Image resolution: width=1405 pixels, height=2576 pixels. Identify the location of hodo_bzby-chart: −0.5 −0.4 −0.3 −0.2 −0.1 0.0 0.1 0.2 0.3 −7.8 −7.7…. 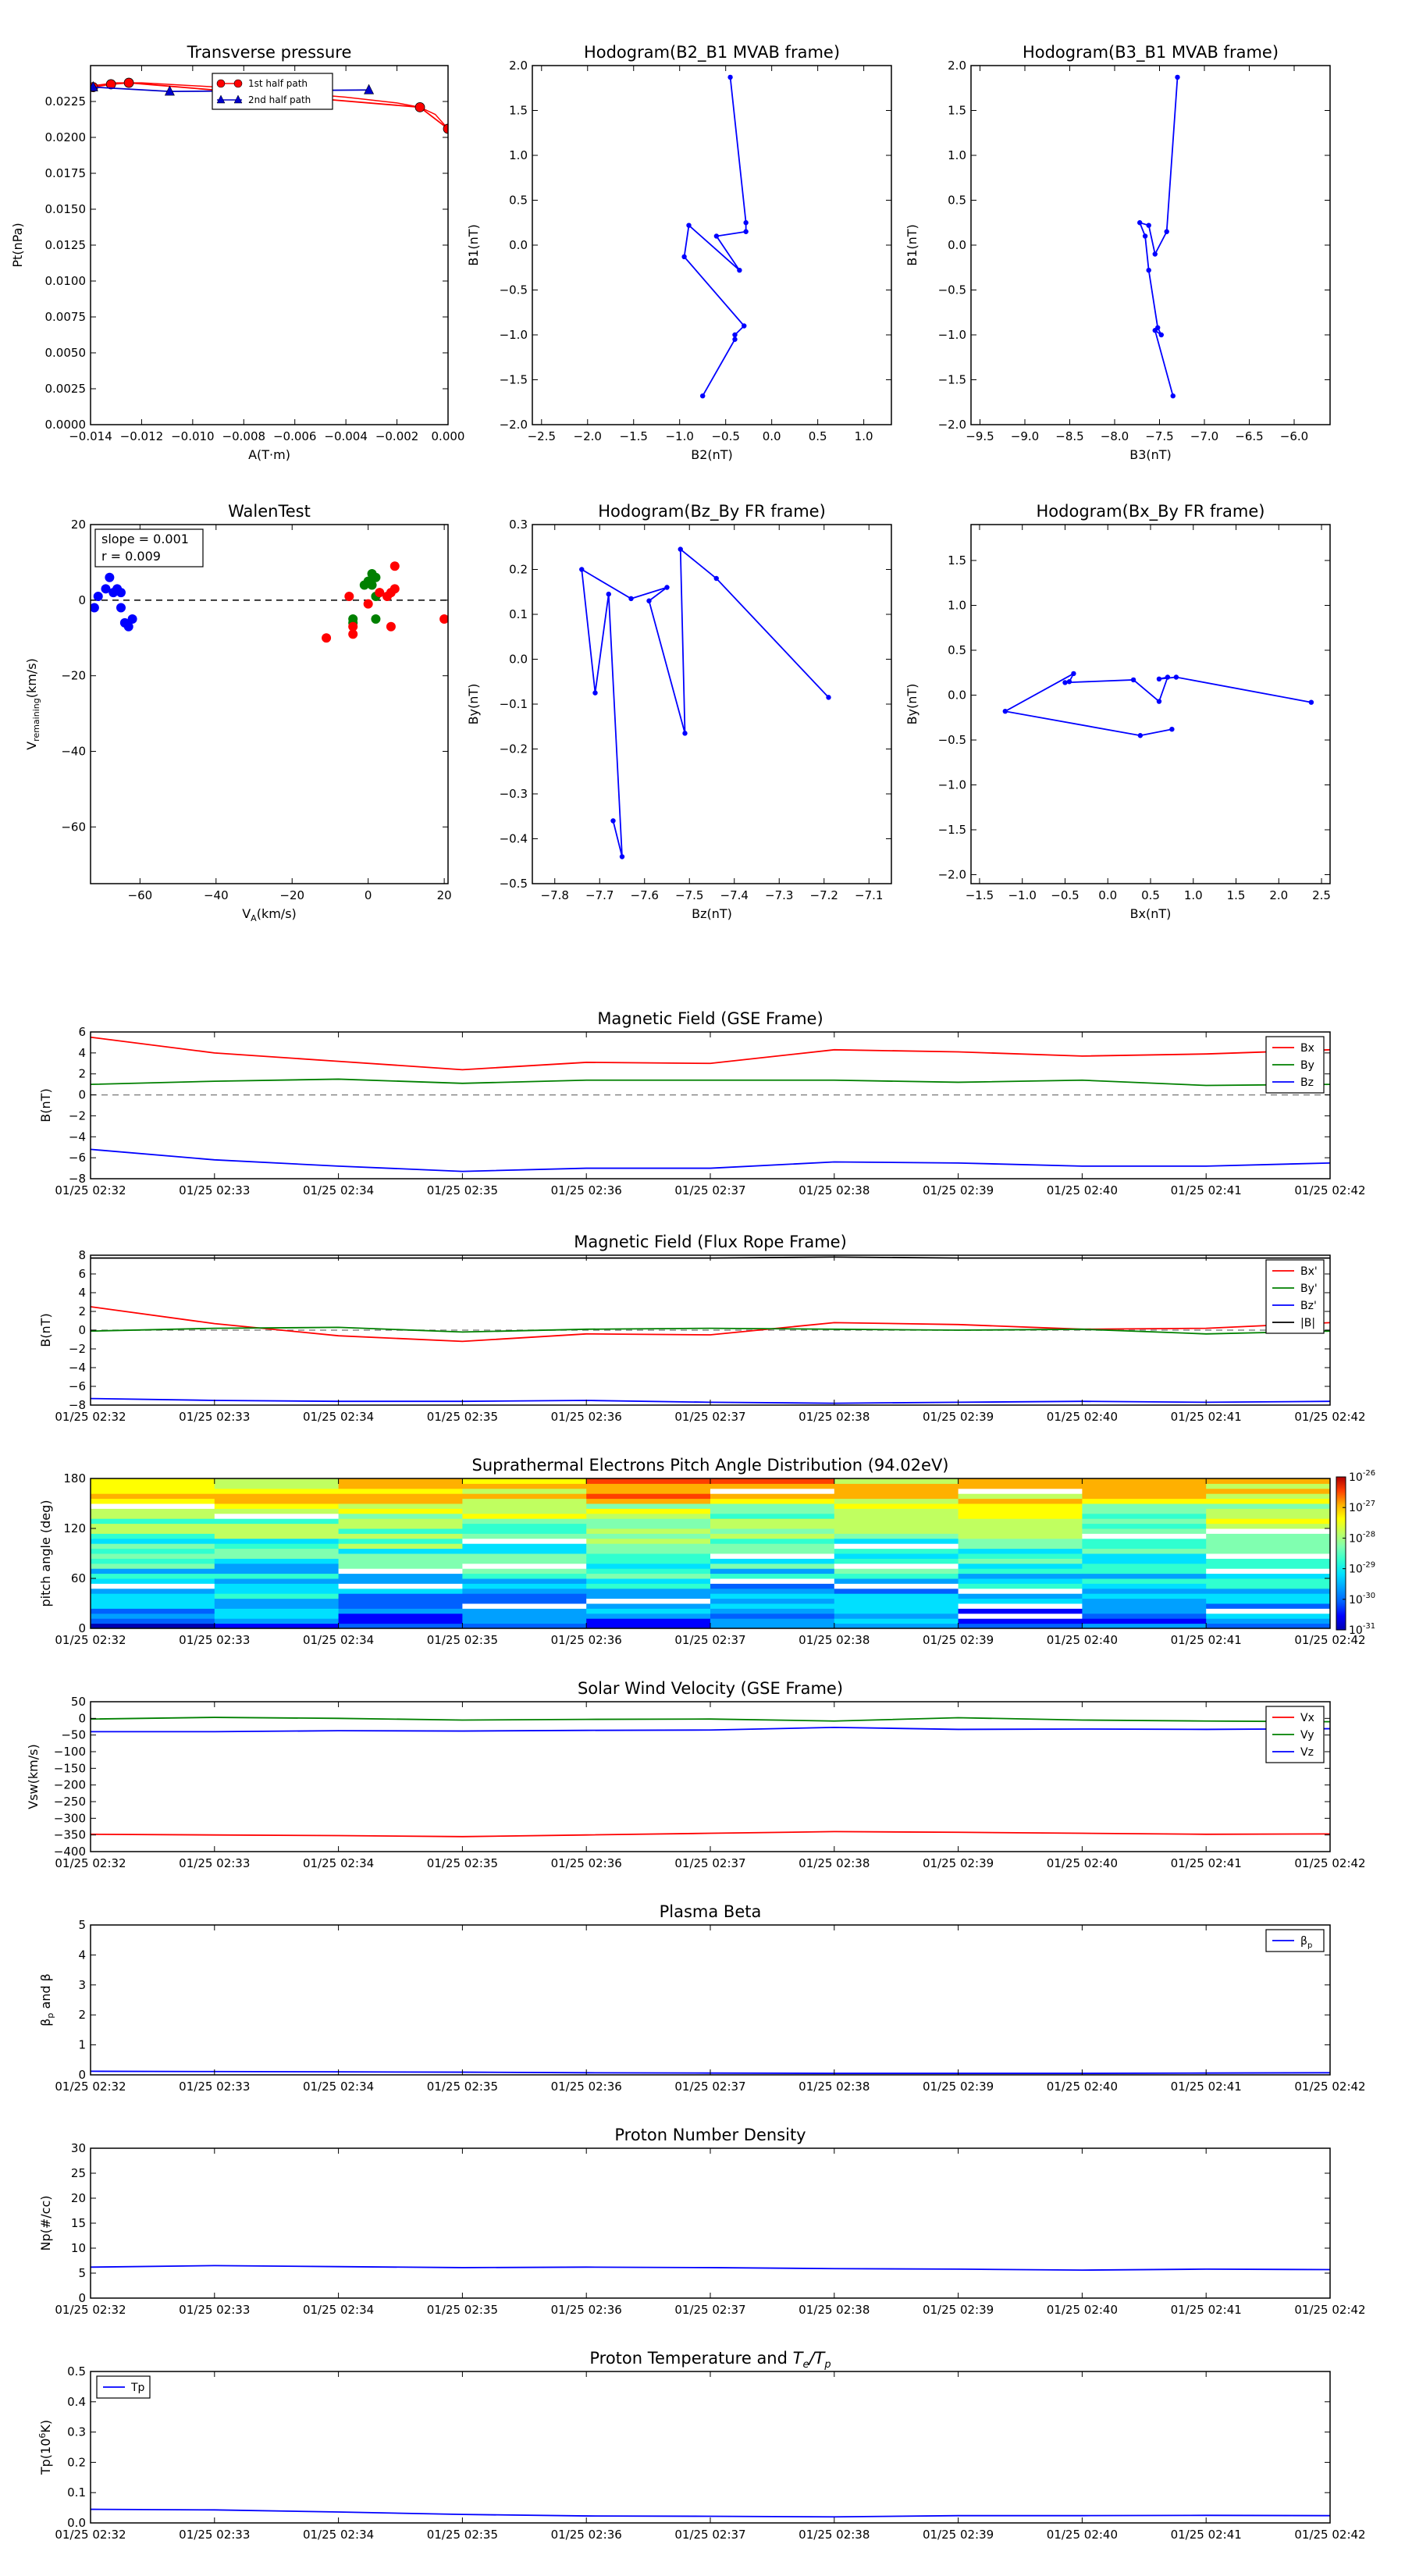
(679, 711).